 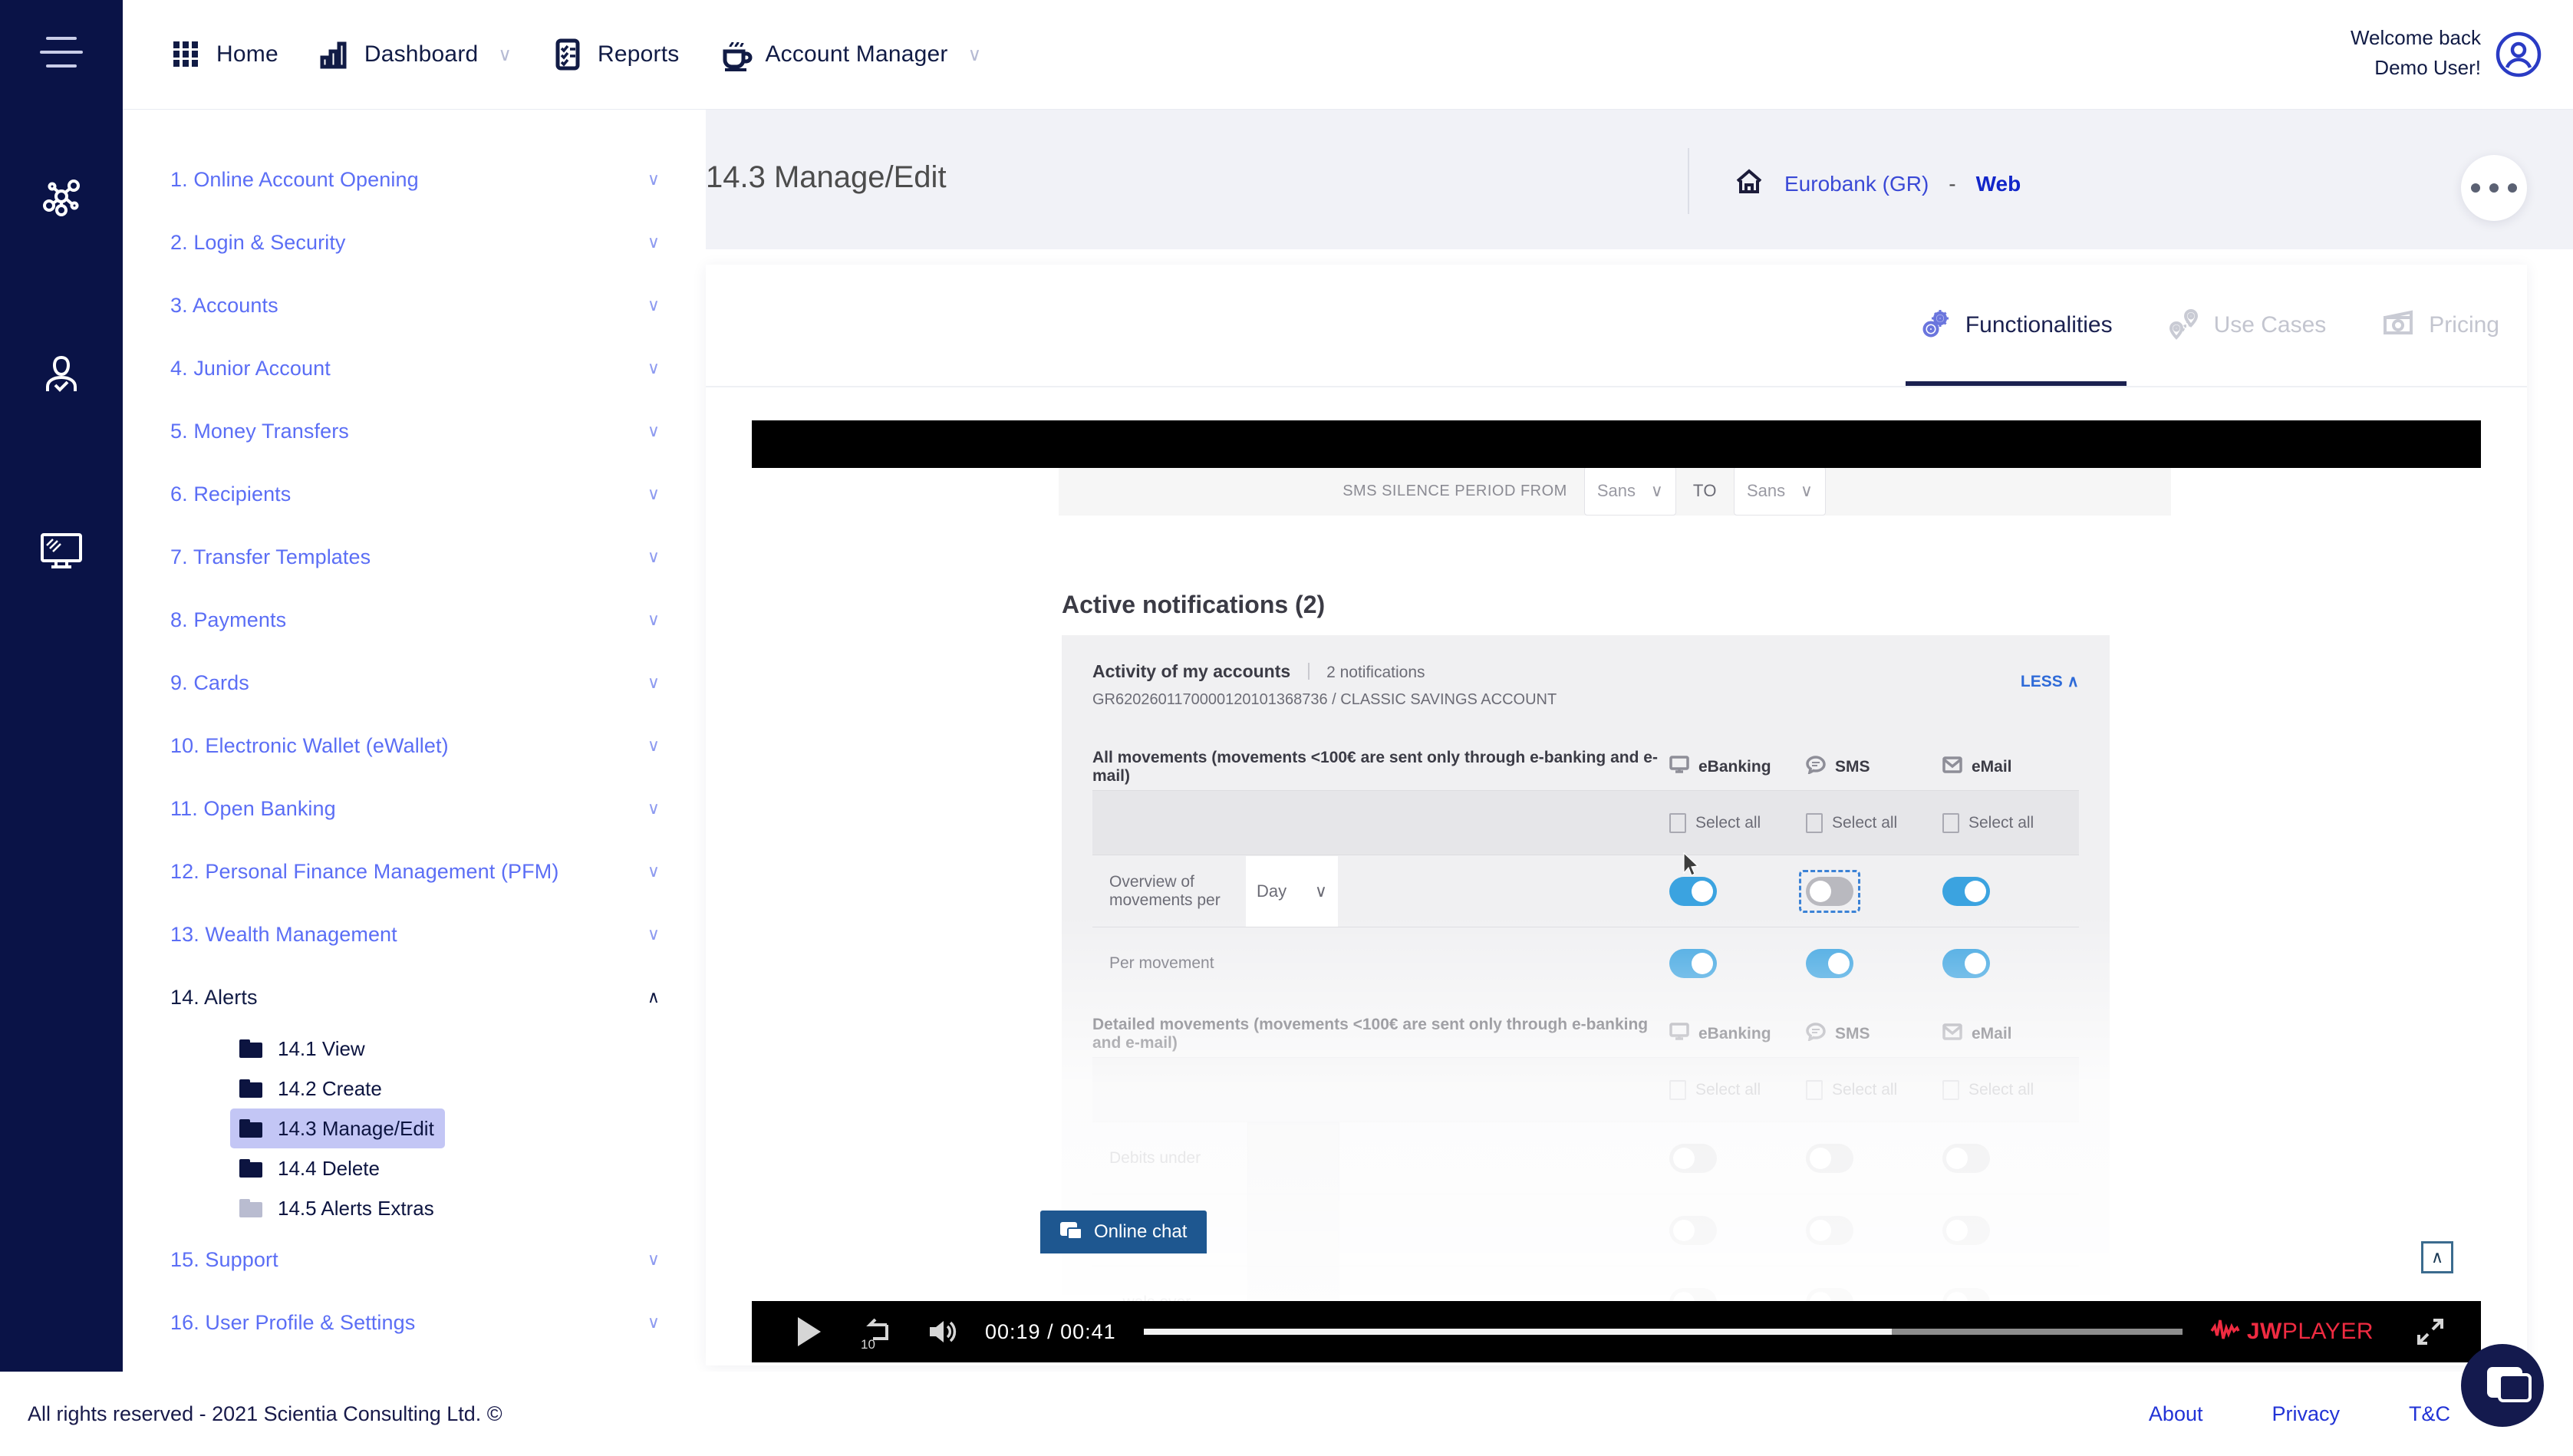 I want to click on sidebar-item-13: 13. Wealth Management ∨, so click(x=415, y=934).